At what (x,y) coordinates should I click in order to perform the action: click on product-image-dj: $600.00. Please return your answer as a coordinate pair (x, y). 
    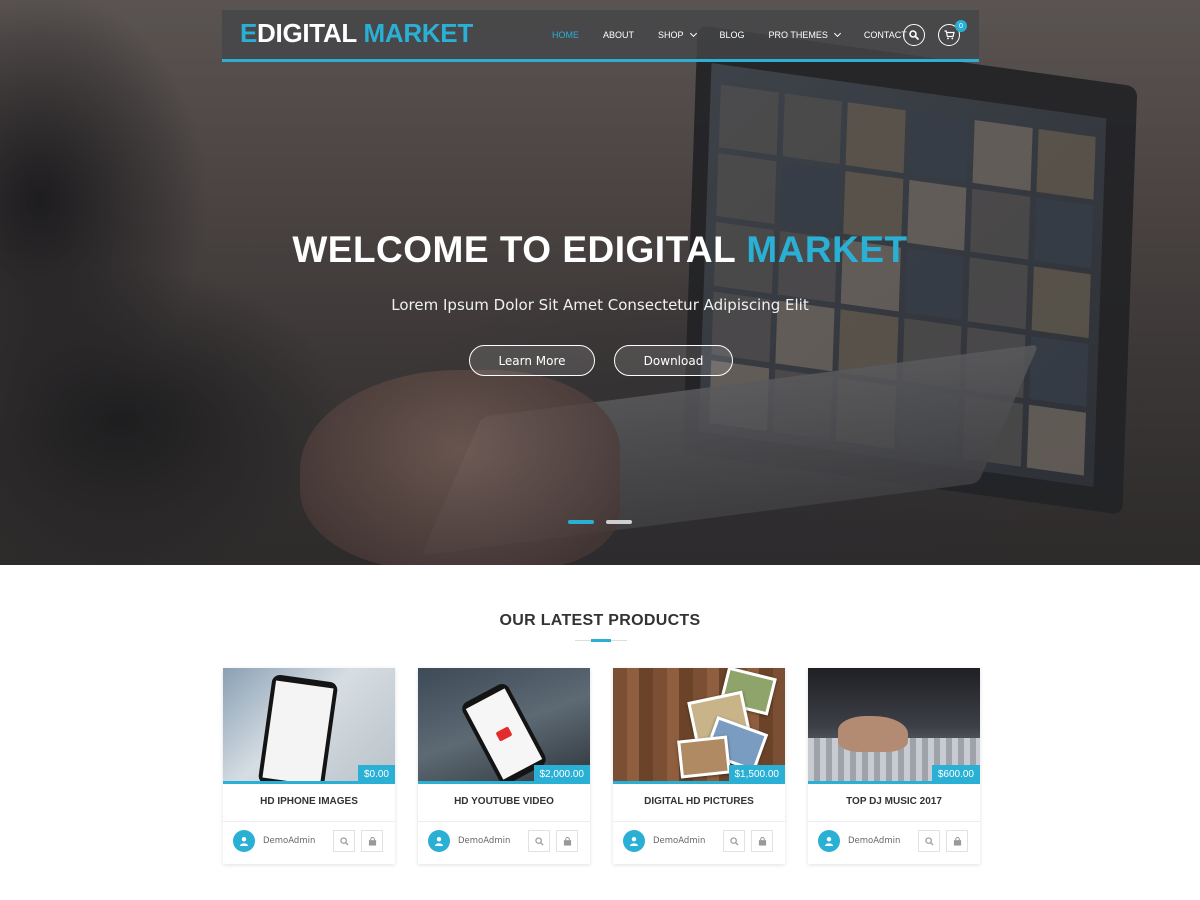
    Looking at the image, I should click on (894, 726).